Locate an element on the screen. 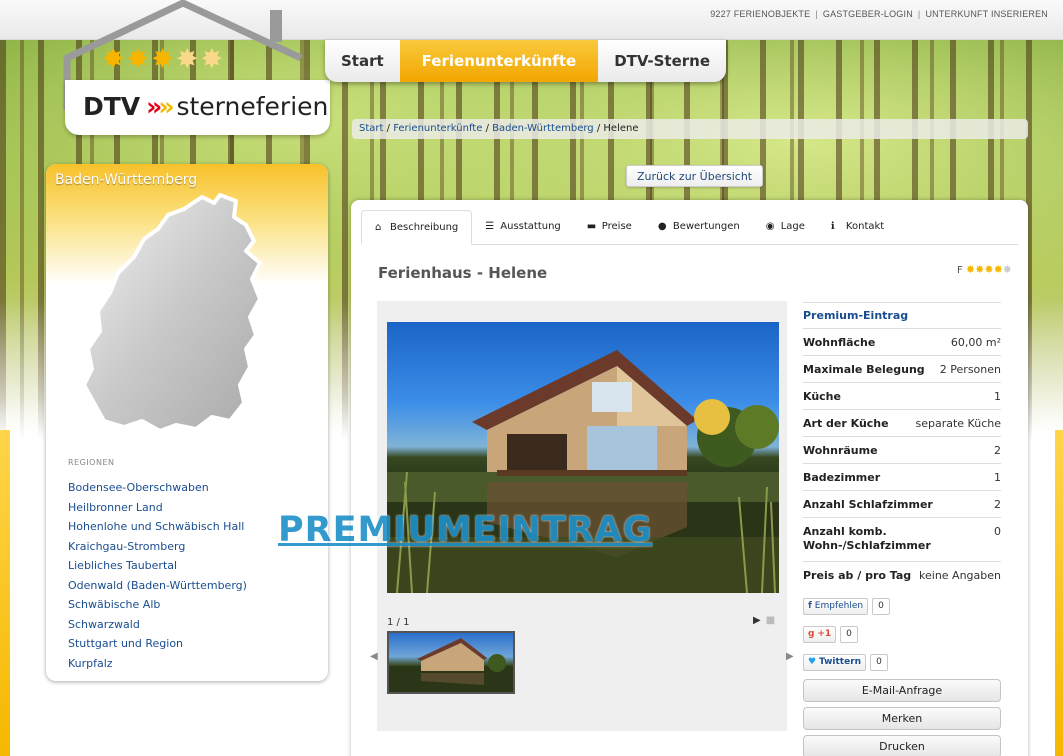  email-inquiry-button: E-Mail-Anfrage is located at coordinates (902, 690).